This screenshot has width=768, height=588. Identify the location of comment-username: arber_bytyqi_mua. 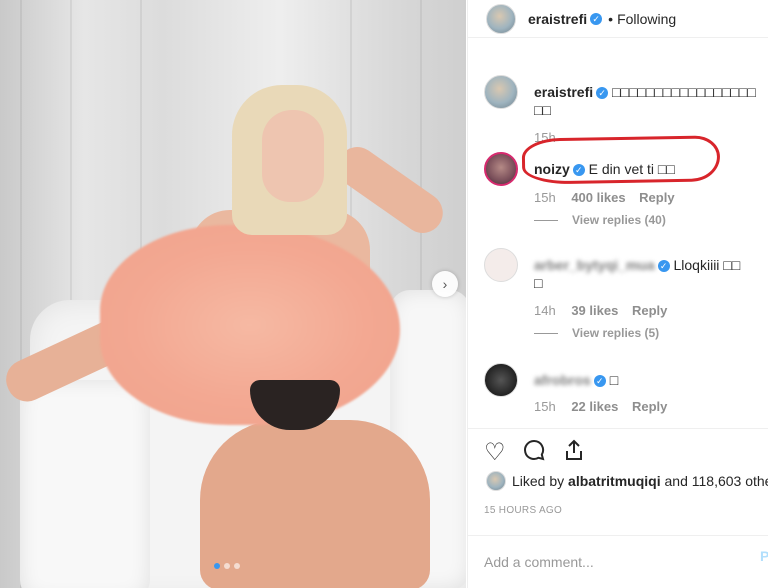
(594, 265).